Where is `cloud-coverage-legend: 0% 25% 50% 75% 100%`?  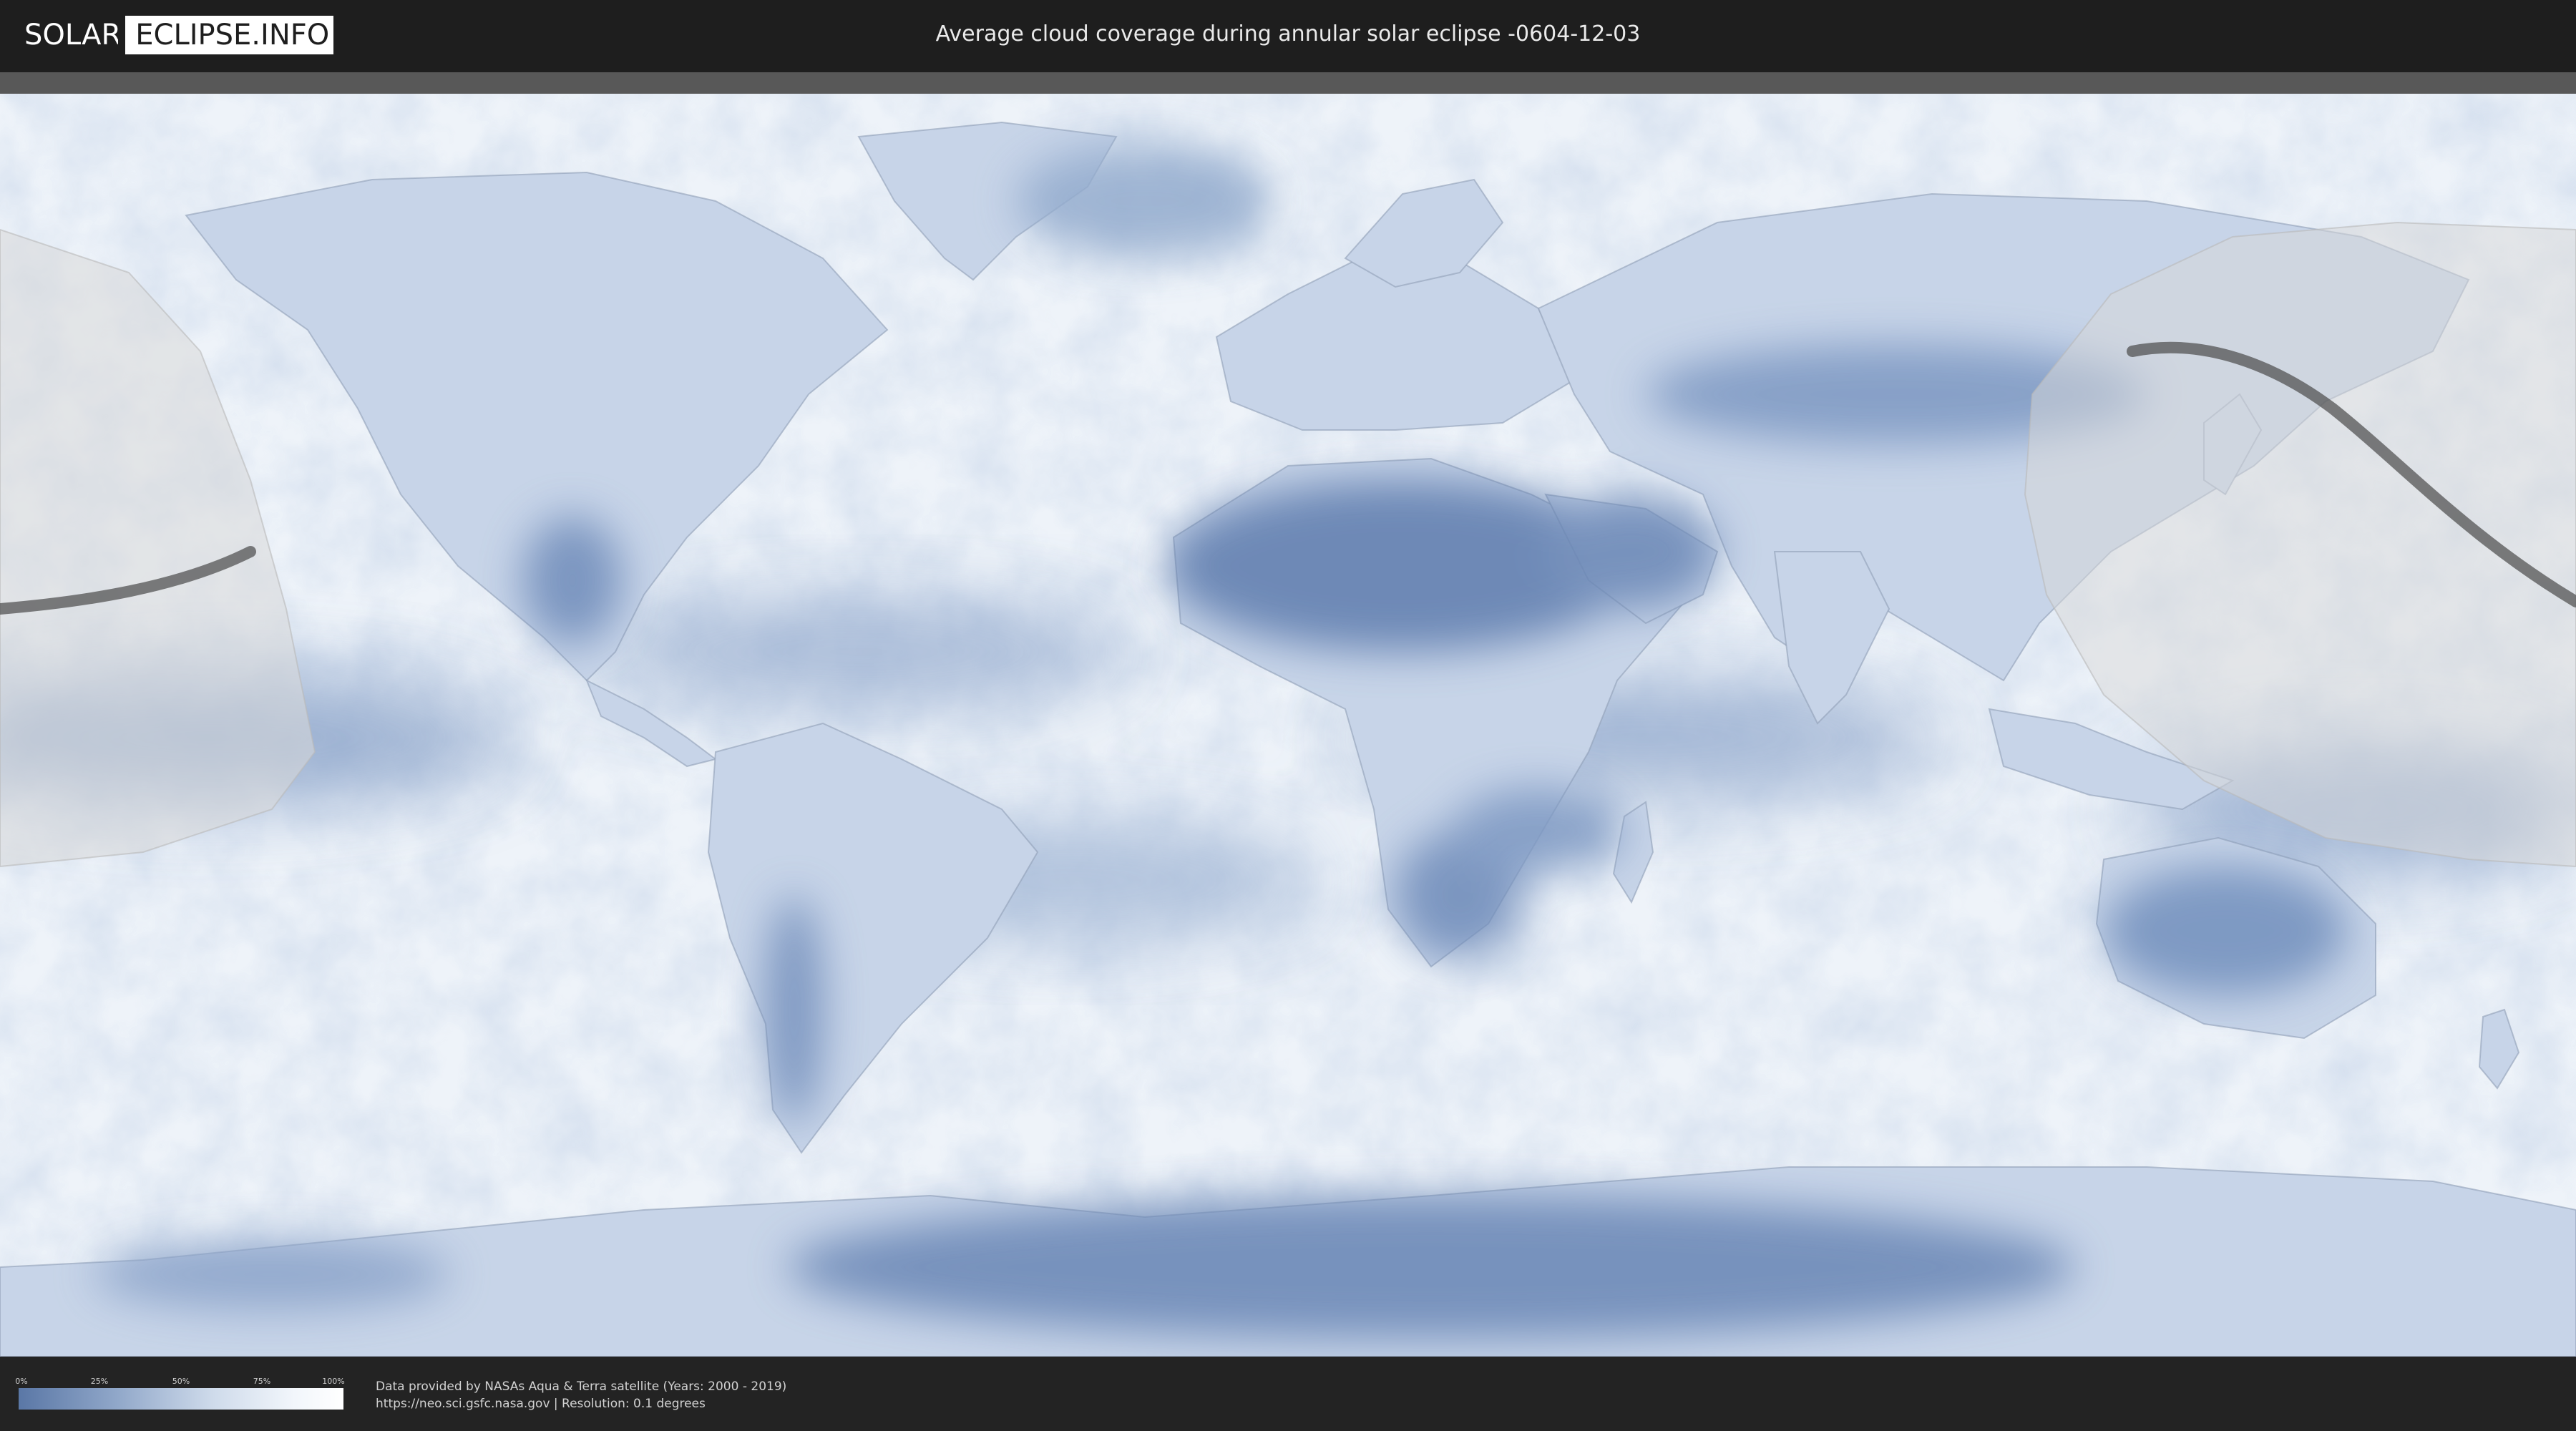 cloud-coverage-legend: 0% 25% 50% 75% 100% is located at coordinates (180, 1393).